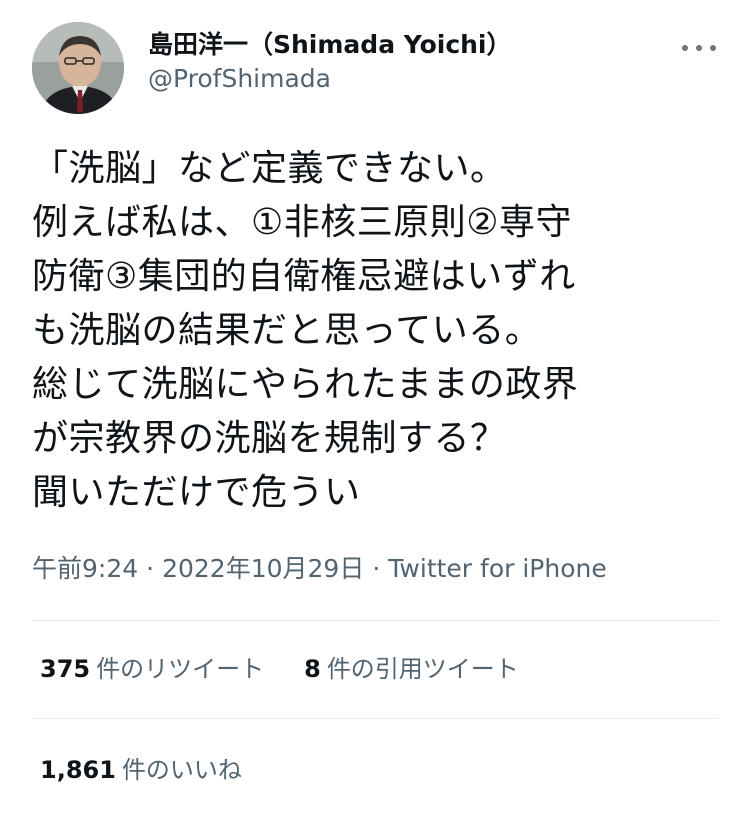  I want to click on avatar, so click(78, 68).